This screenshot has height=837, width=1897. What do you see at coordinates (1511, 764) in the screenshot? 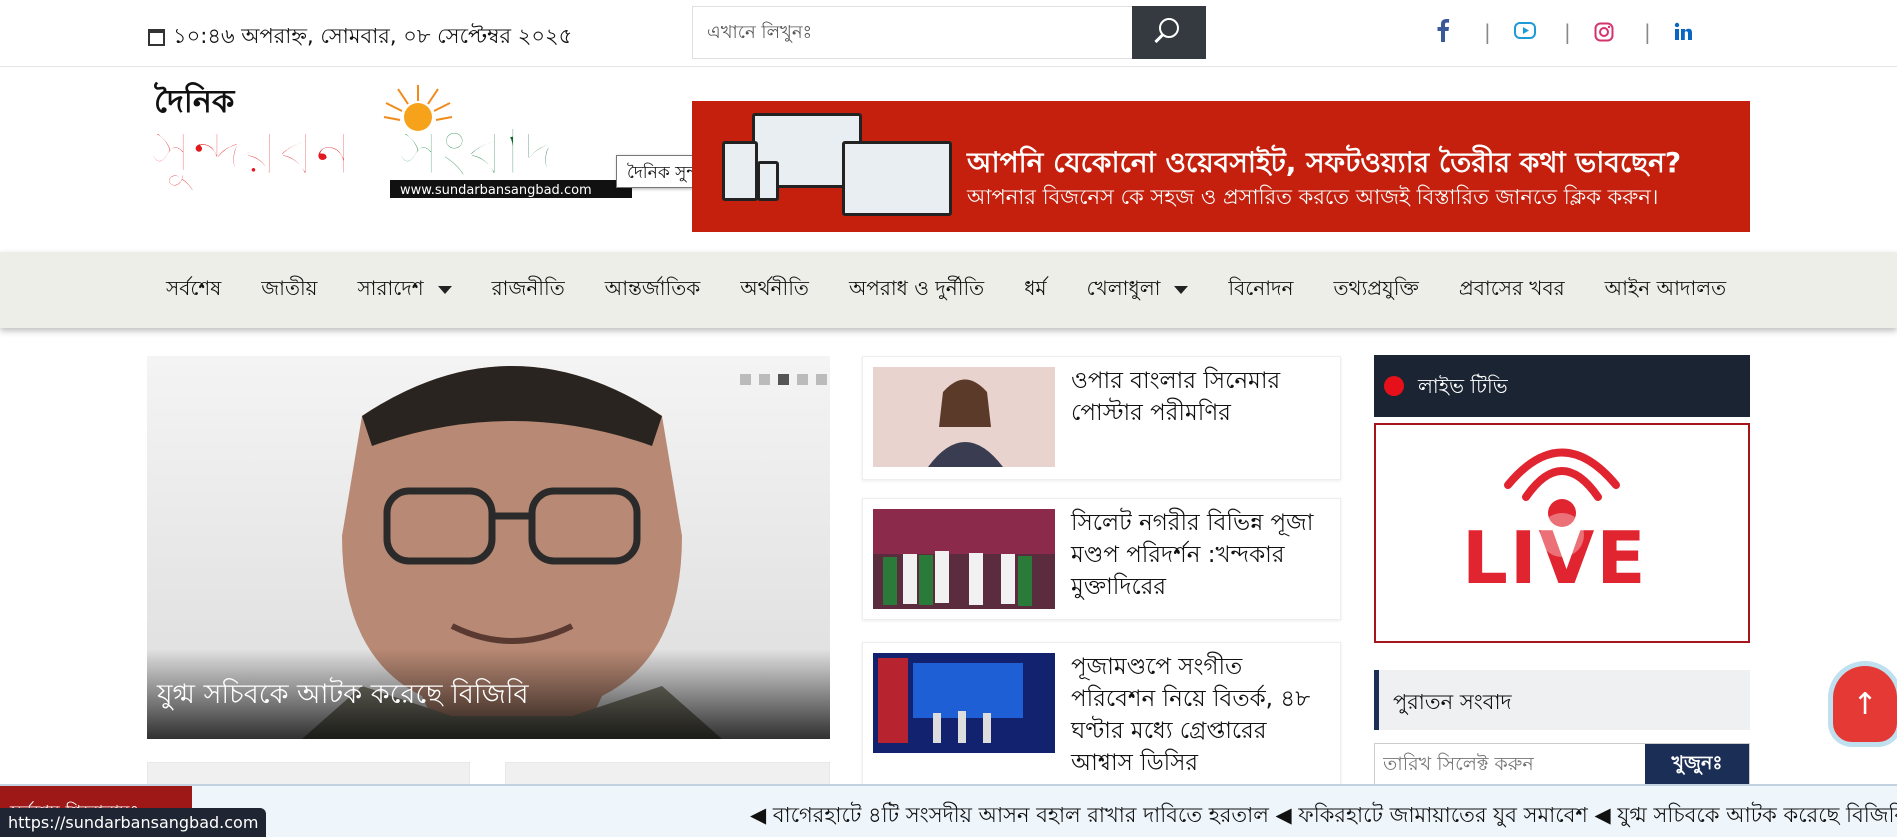
I see `date-input` at bounding box center [1511, 764].